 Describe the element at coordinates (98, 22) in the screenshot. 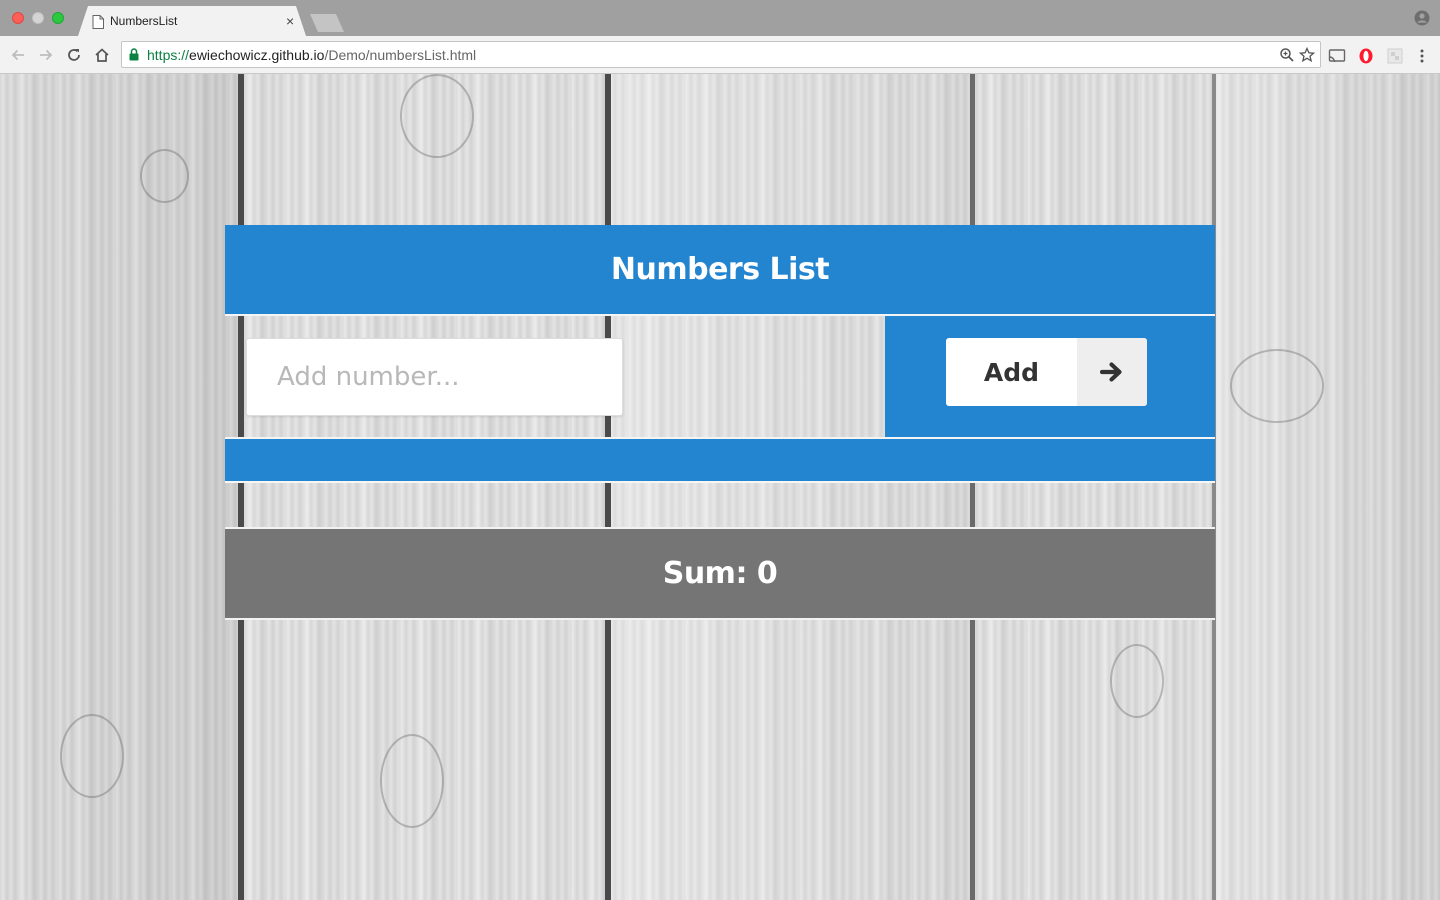

I see `page-icon` at that location.